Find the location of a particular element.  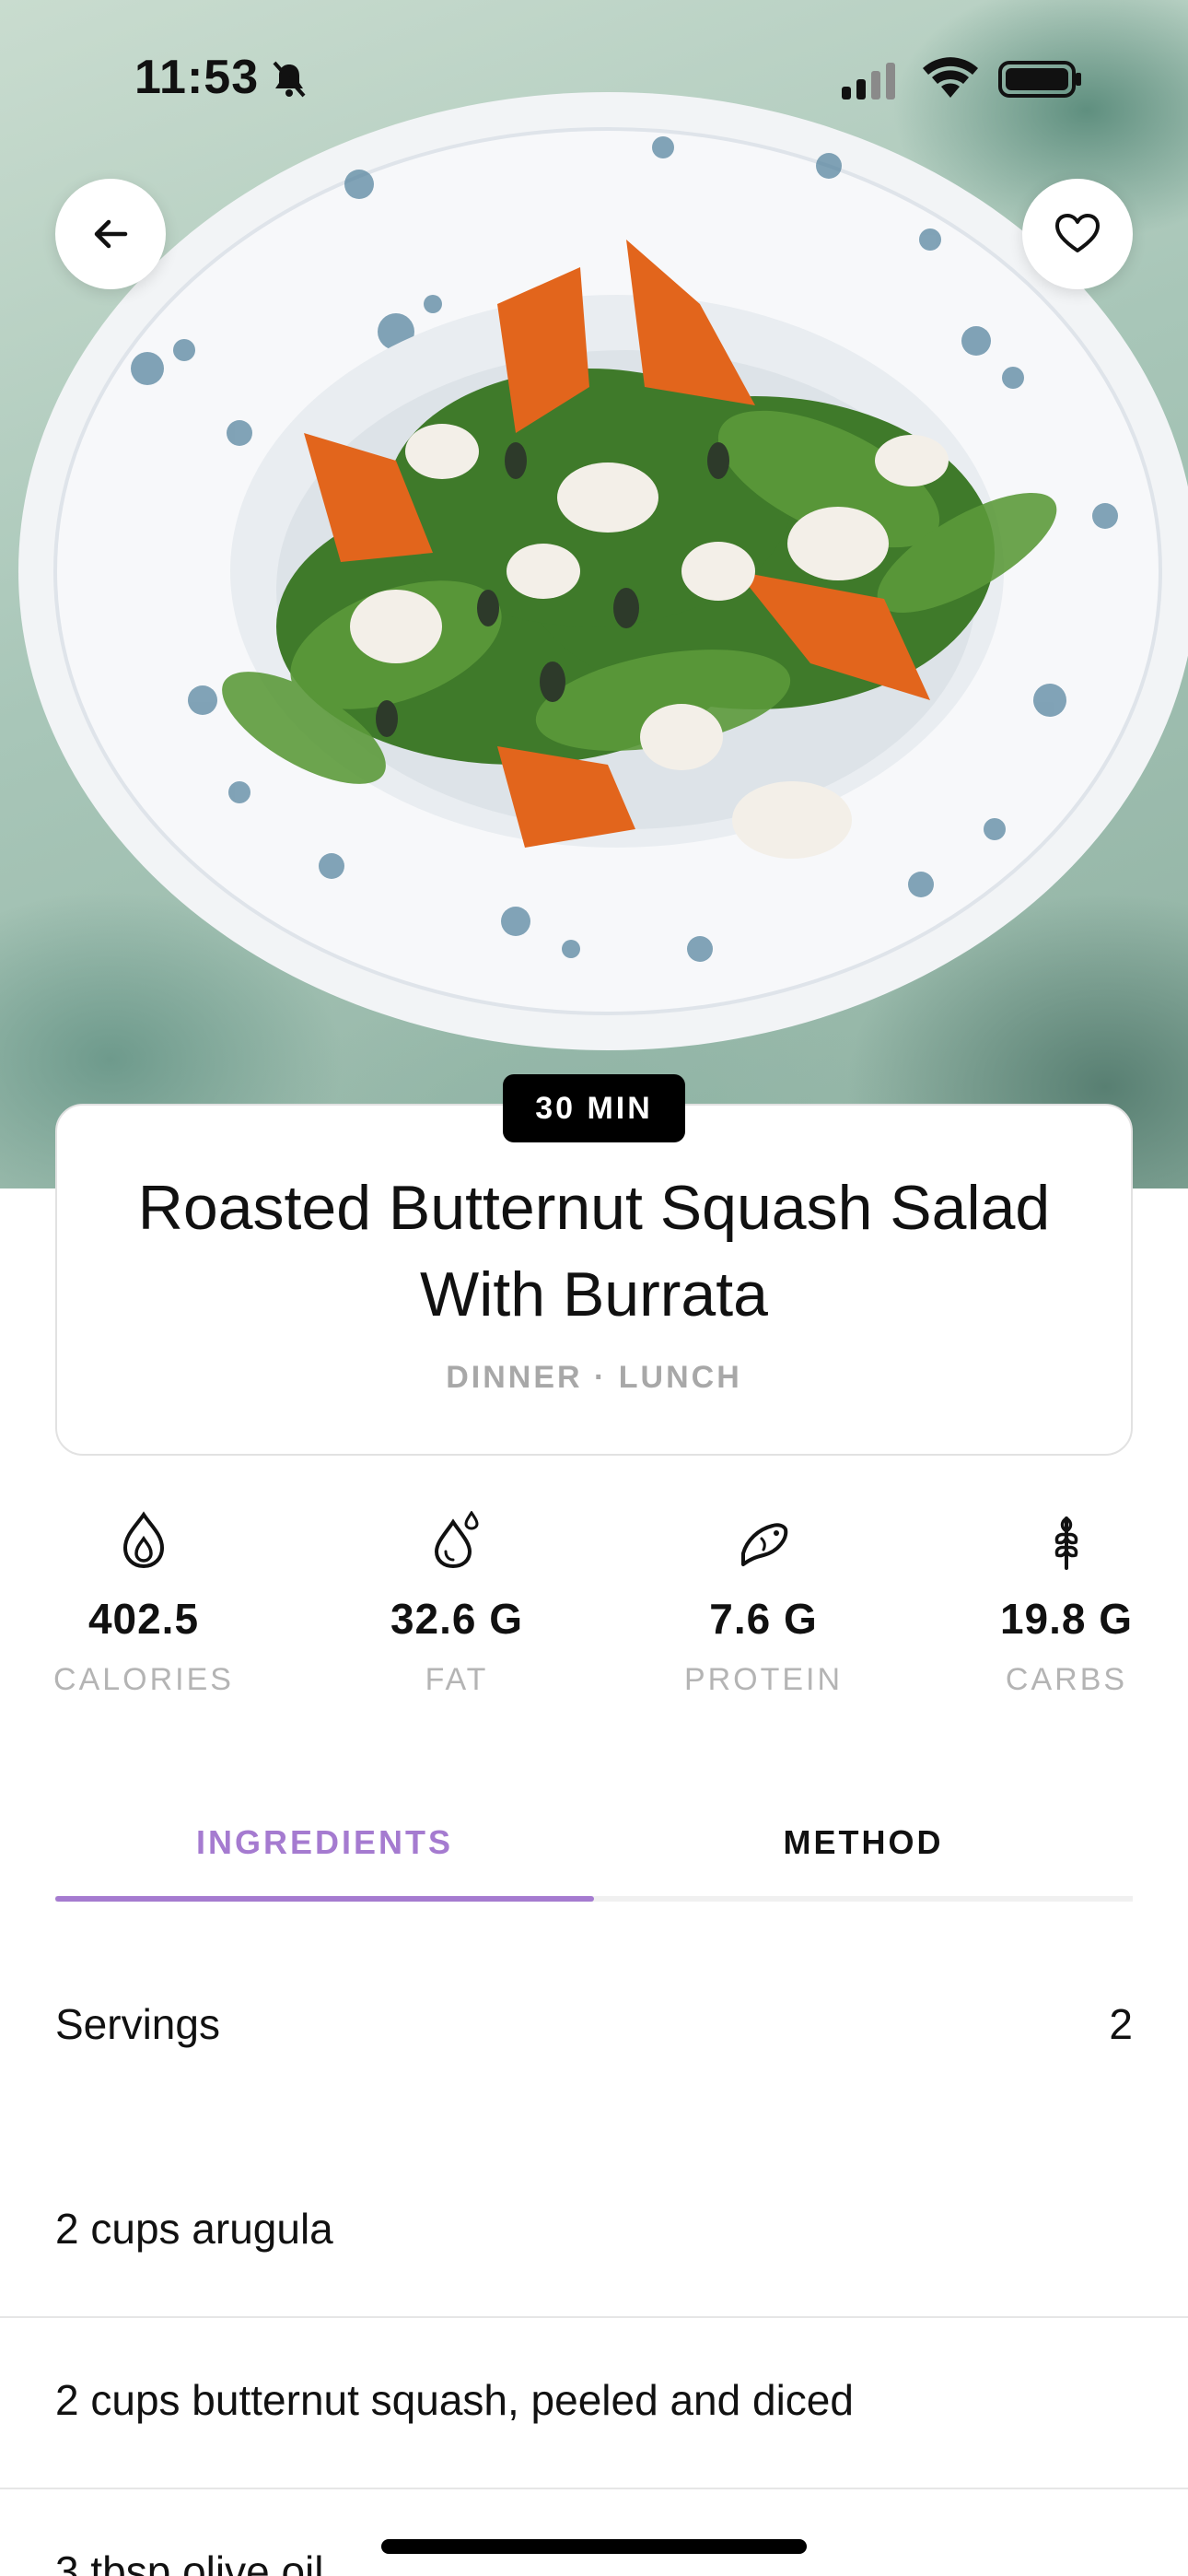

recipe-tabs: INGREDIENTS METHOD is located at coordinates (594, 1844).